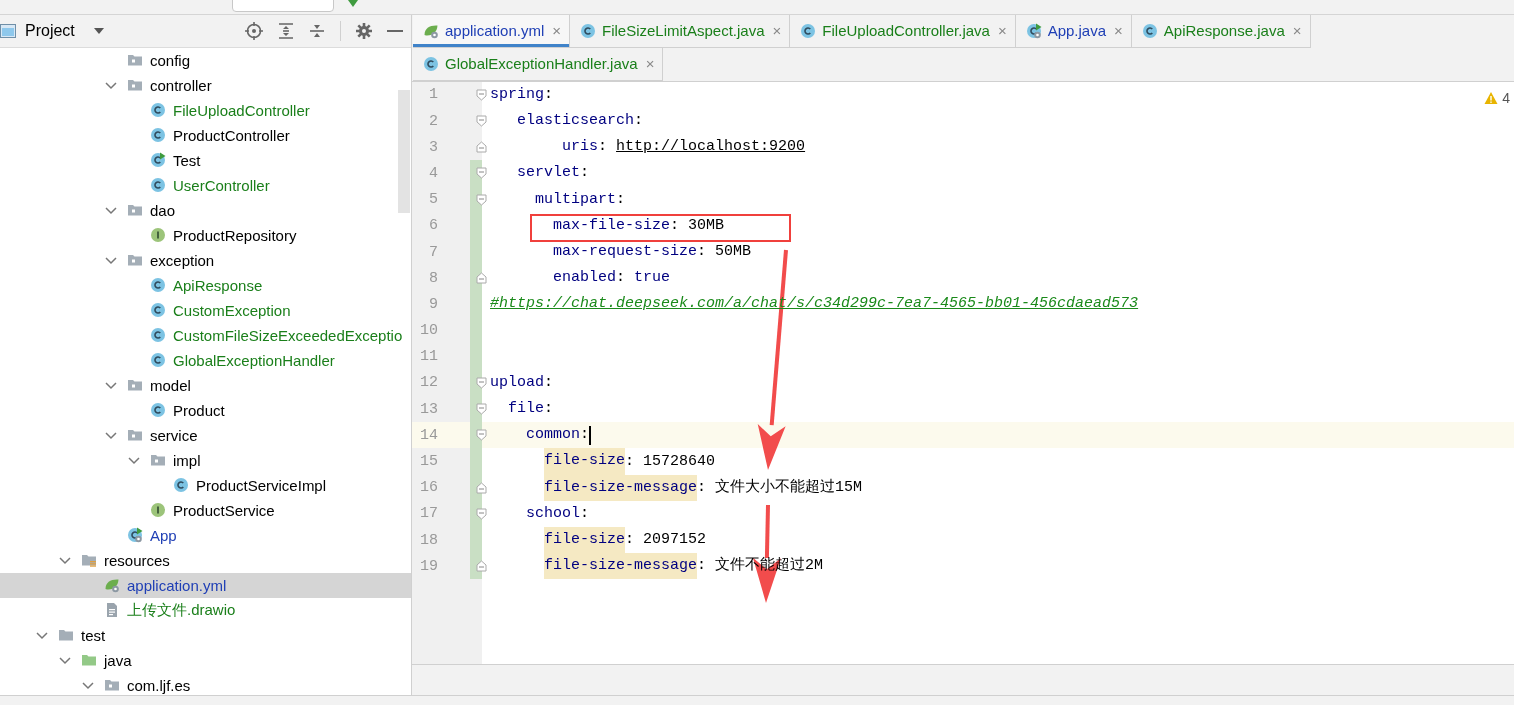  Describe the element at coordinates (630, 461) in the screenshot. I see `code-line: file-size: 15728640` at that location.